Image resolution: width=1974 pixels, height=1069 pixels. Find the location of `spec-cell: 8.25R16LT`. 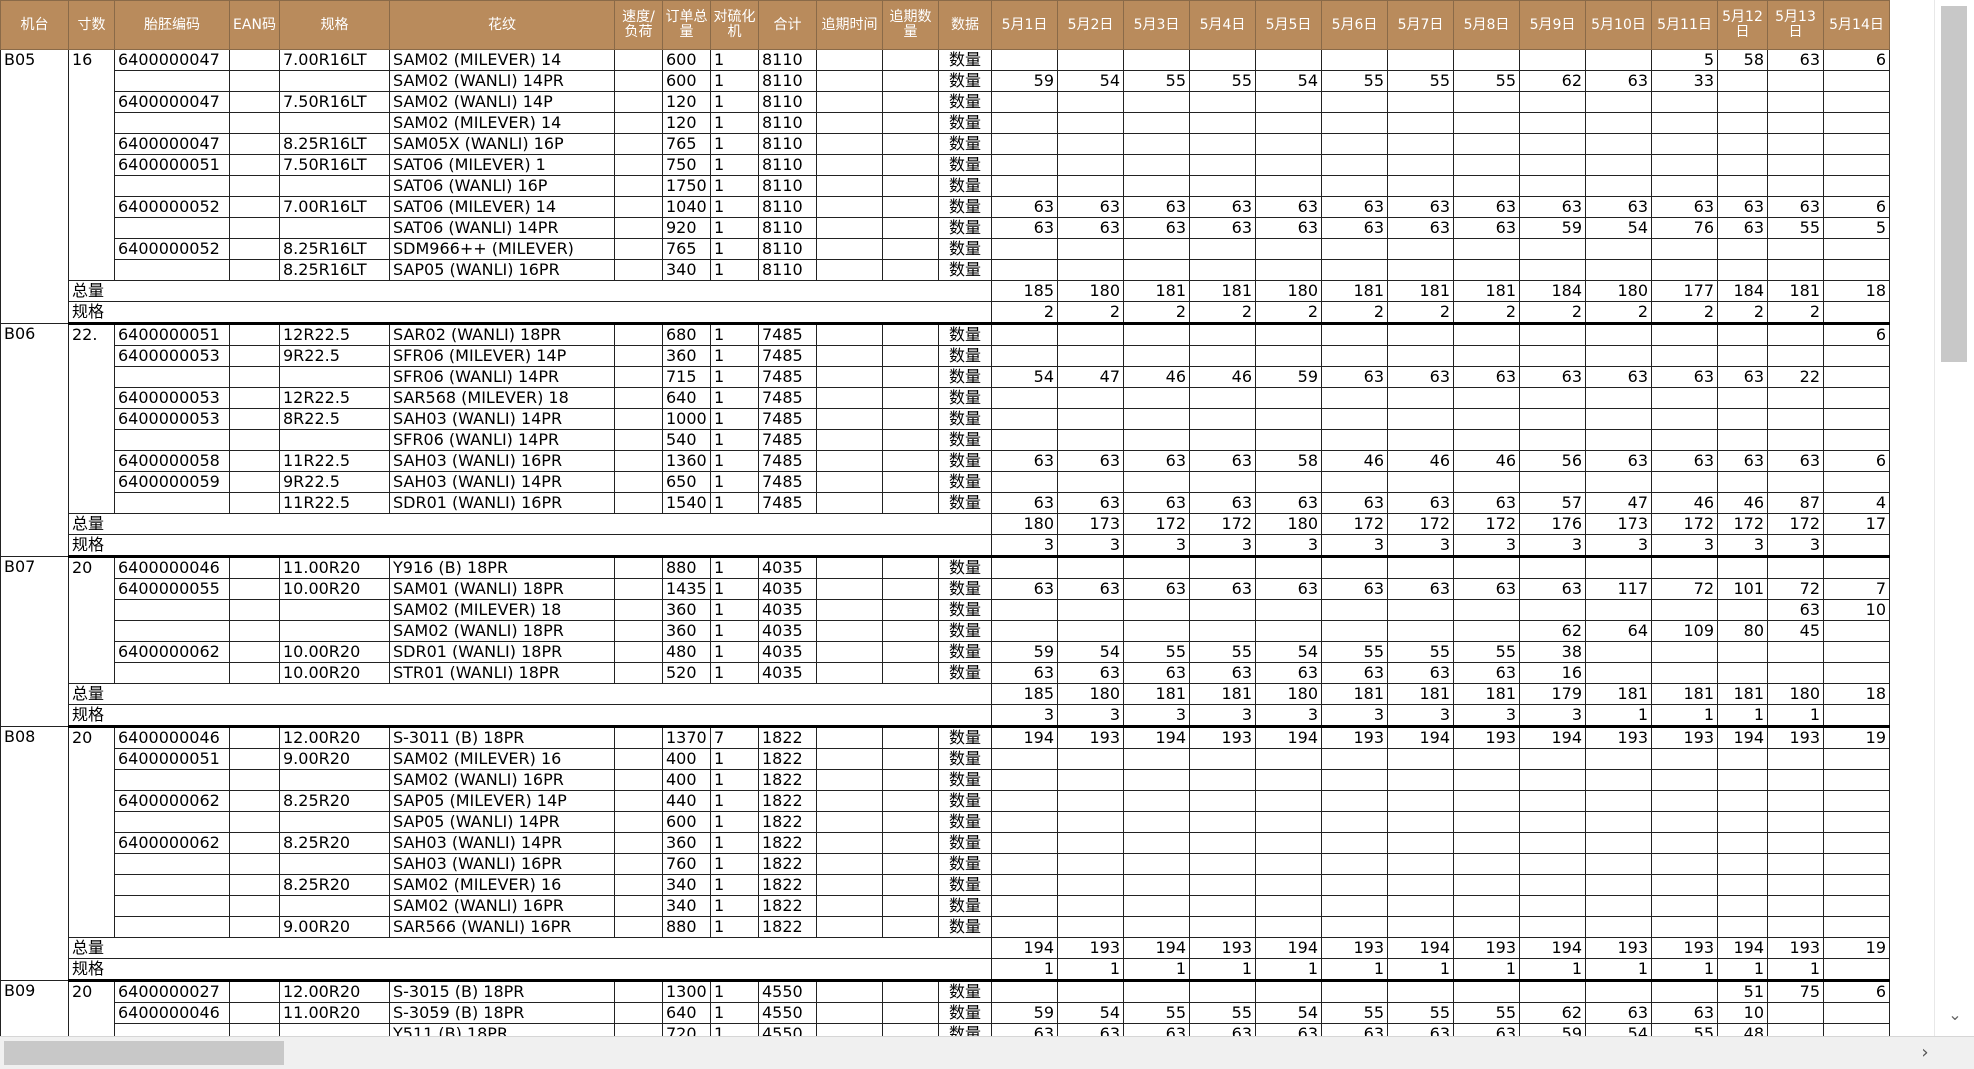

spec-cell: 8.25R16LT is located at coordinates (334, 270).